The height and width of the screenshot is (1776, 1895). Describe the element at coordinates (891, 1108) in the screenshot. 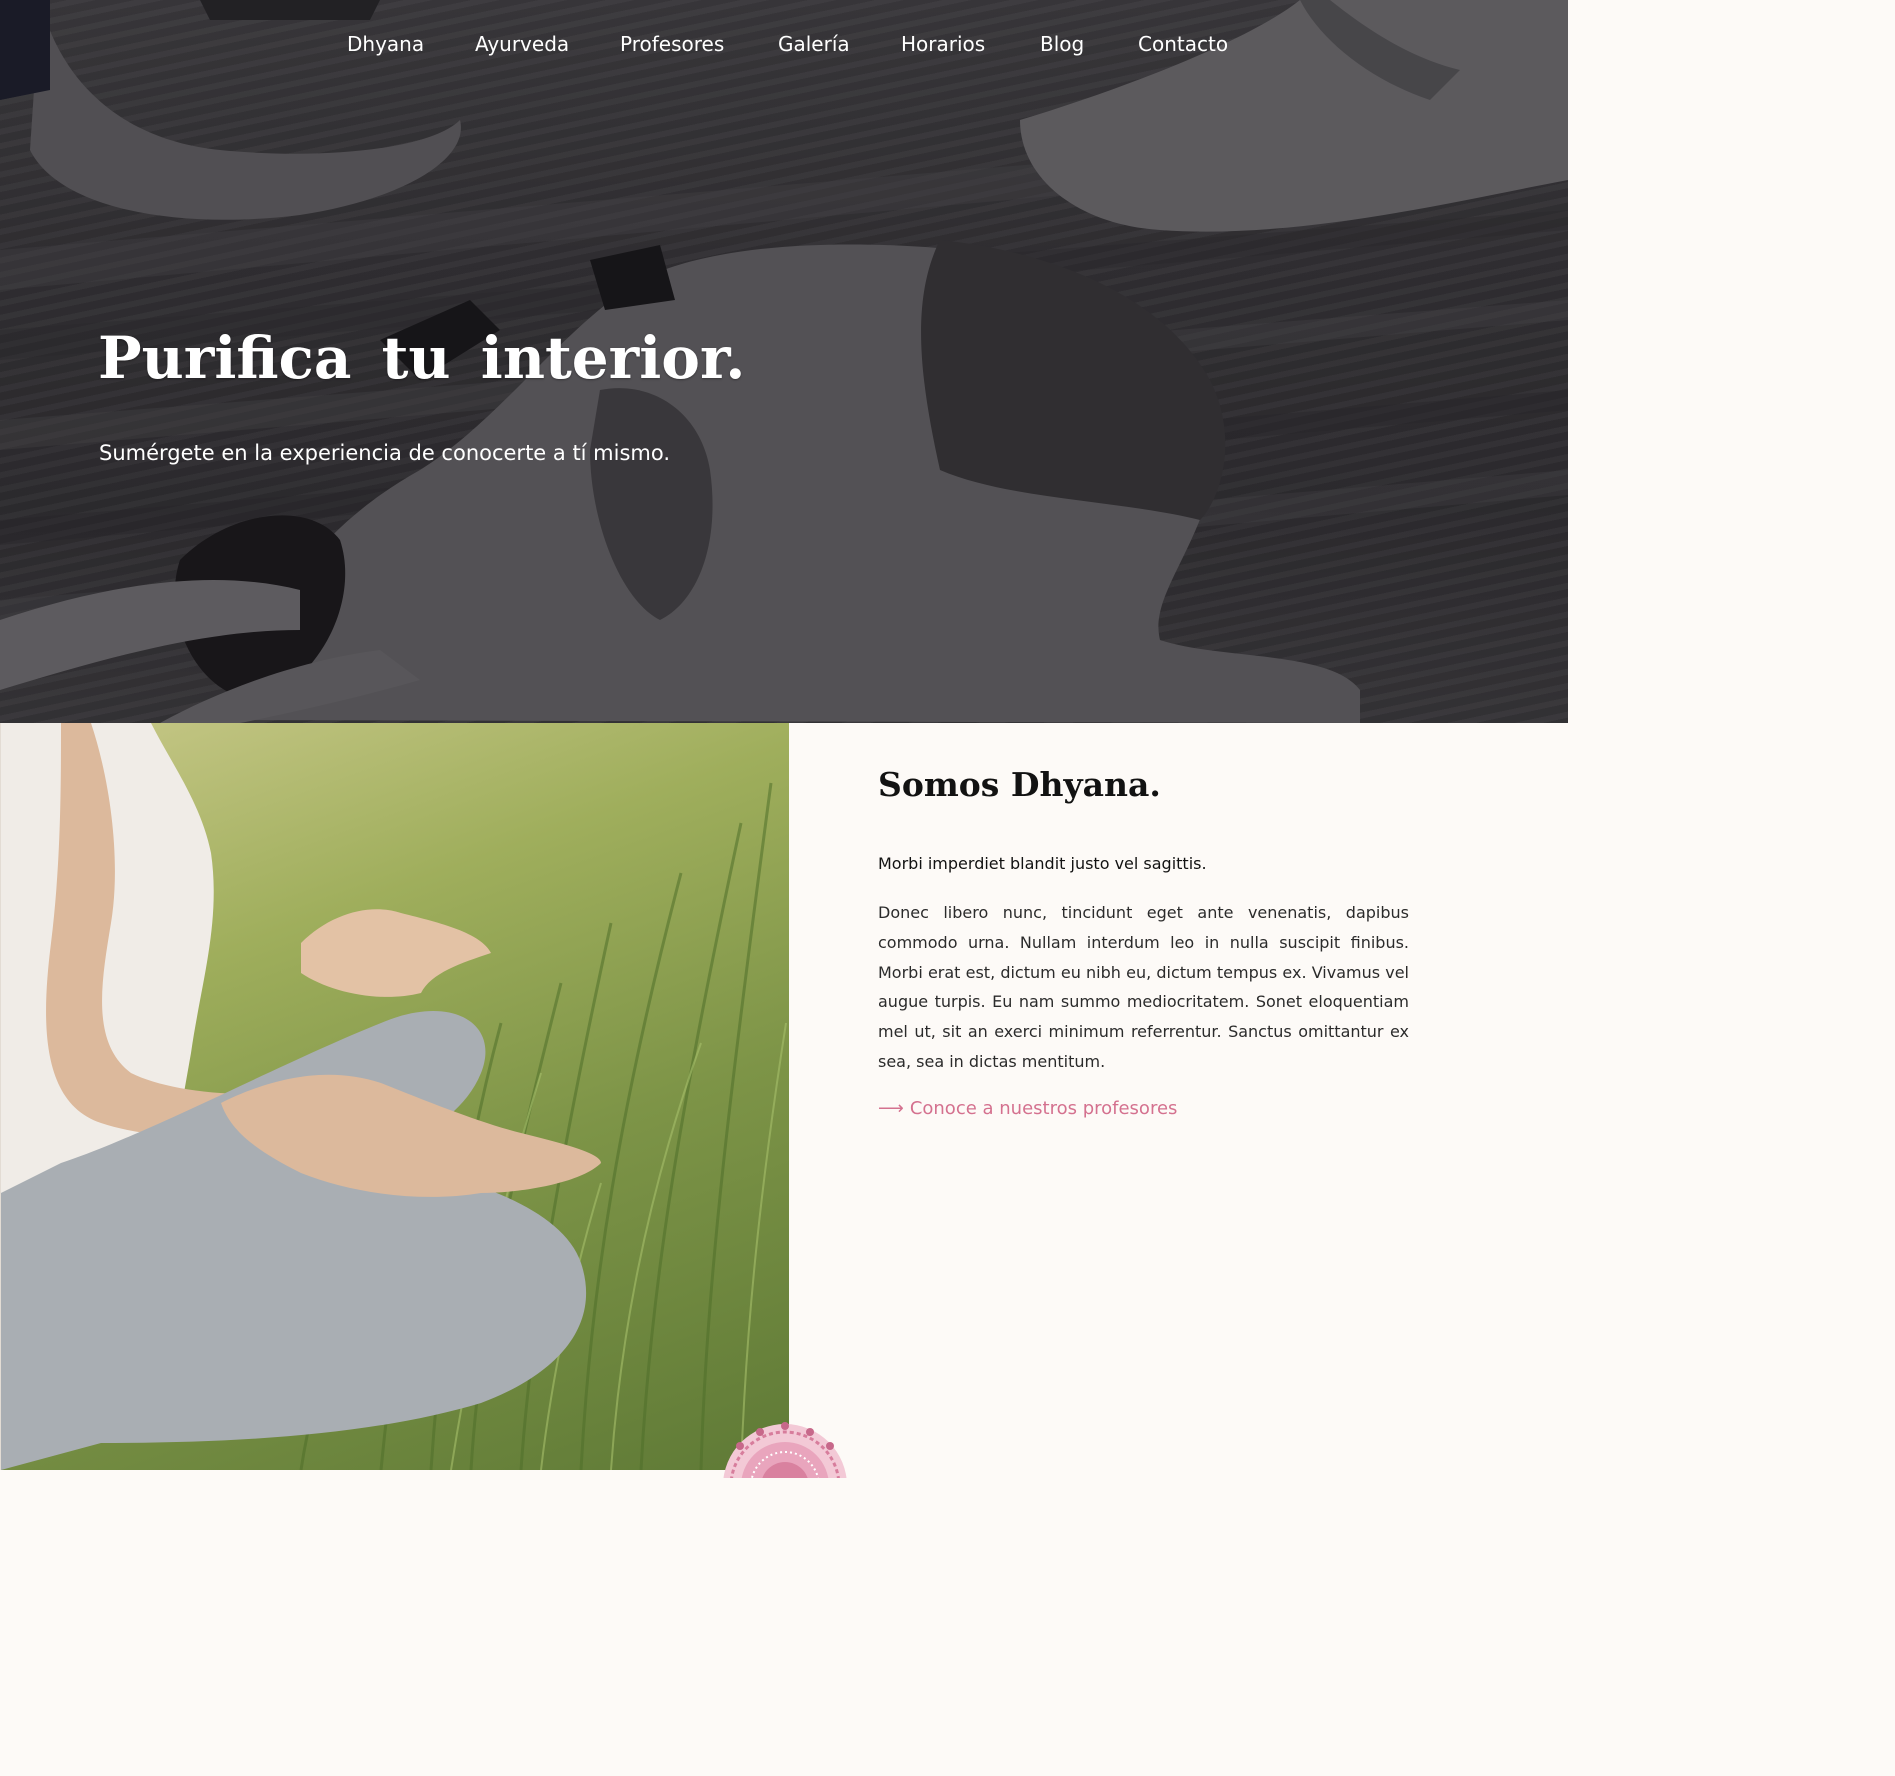

I see `arrow-right-icon: ⟶` at that location.